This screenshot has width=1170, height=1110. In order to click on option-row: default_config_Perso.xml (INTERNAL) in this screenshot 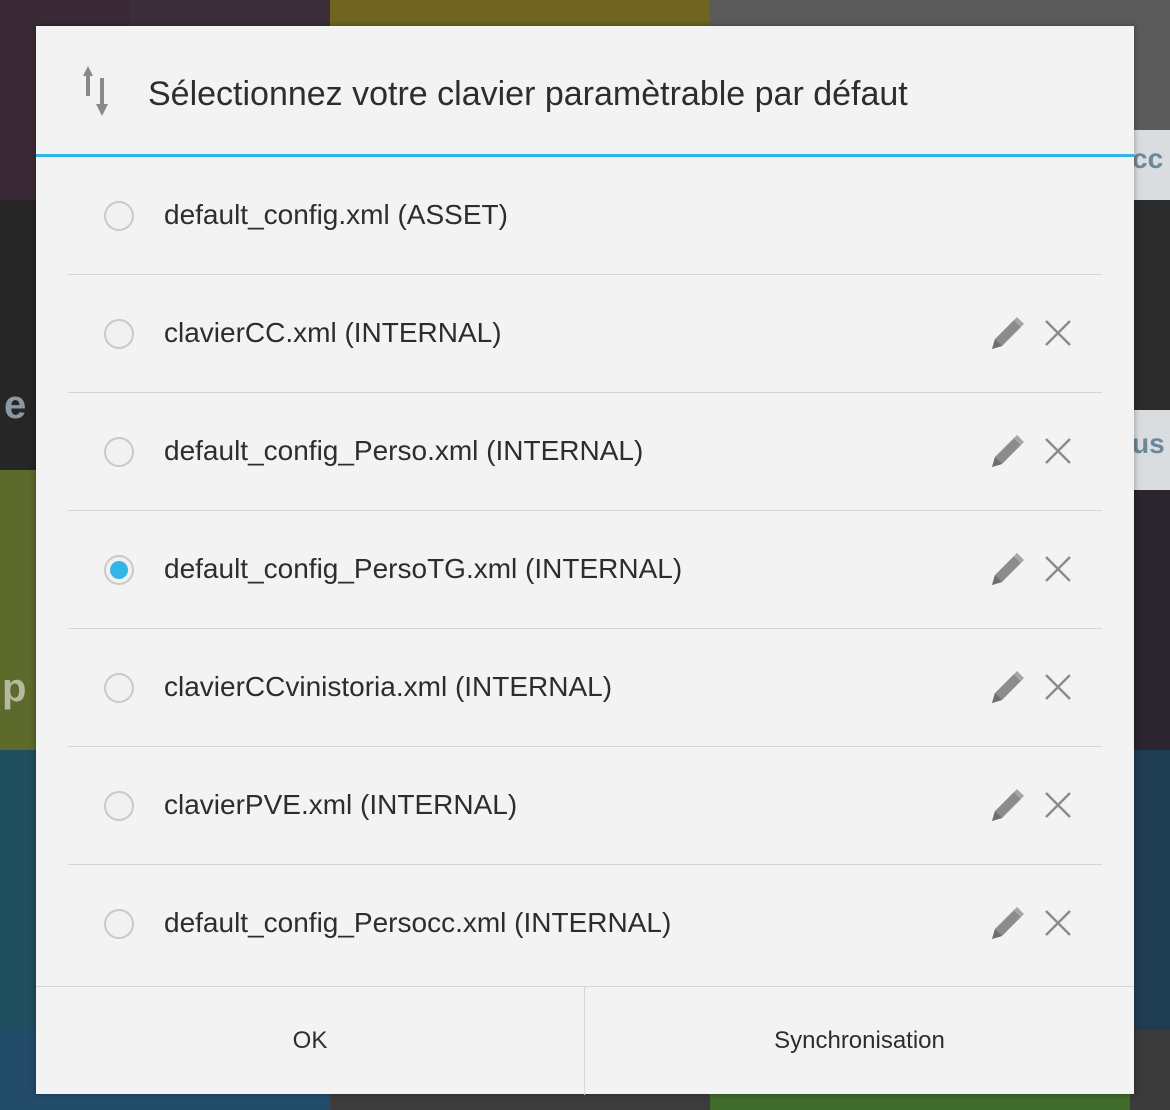, I will do `click(585, 452)`.